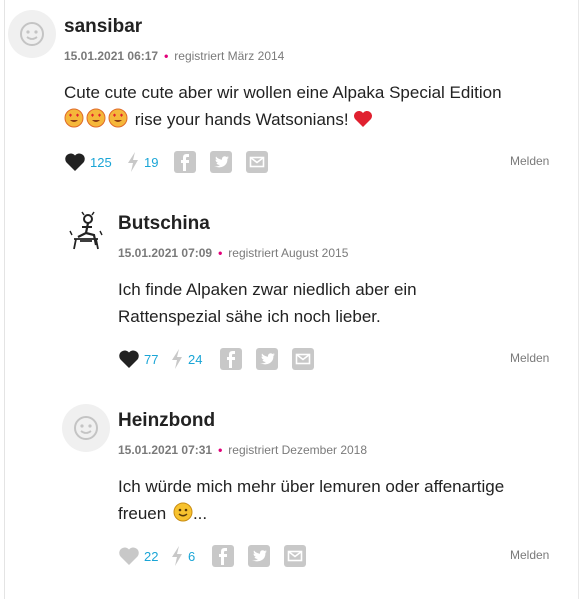 The height and width of the screenshot is (599, 582). I want to click on thread-line, so click(4, 299).